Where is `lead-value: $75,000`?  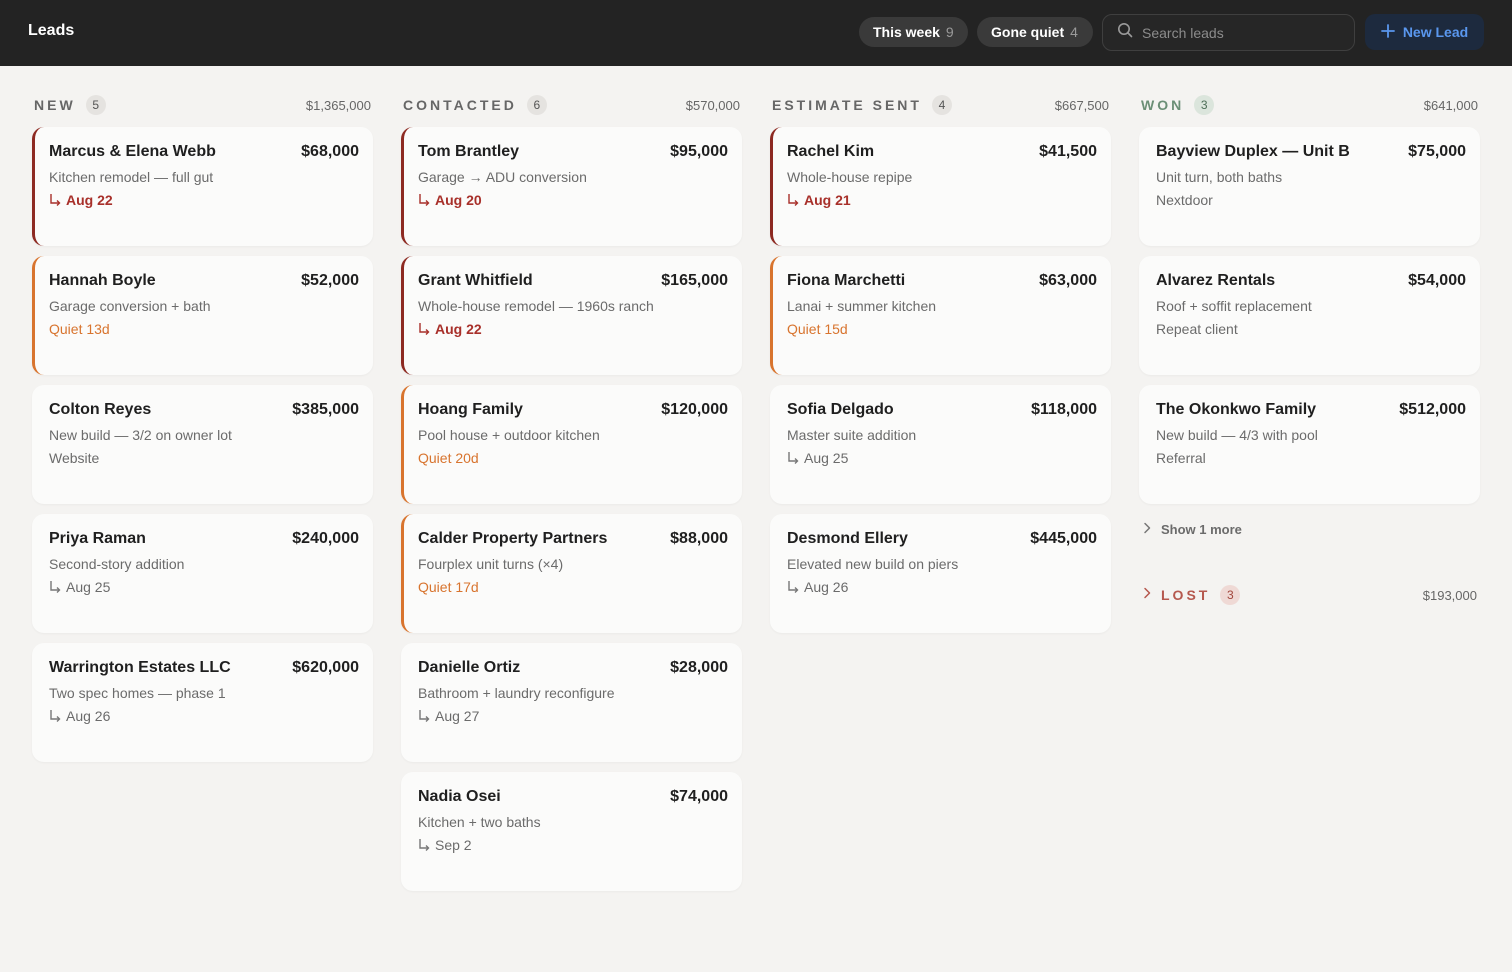
lead-value: $75,000 is located at coordinates (1437, 151).